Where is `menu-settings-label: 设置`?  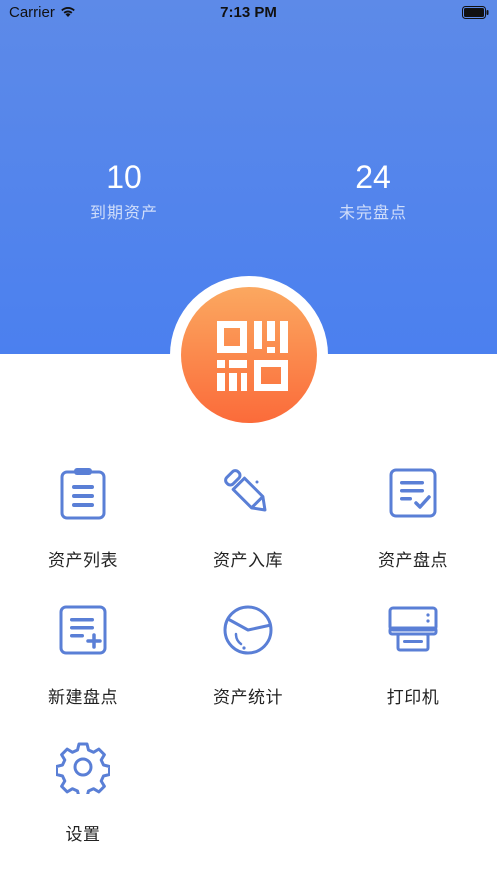 menu-settings-label: 设置 is located at coordinates (83, 835).